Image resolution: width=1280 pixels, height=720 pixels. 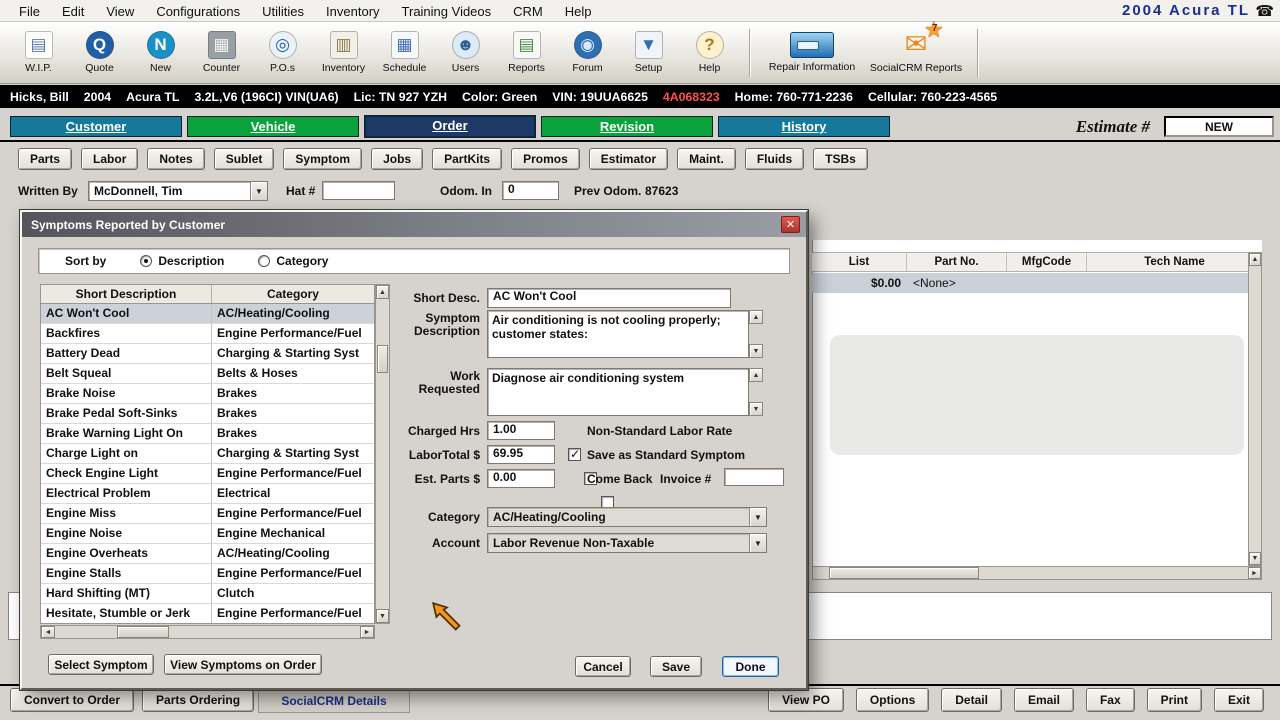 What do you see at coordinates (578, 11) in the screenshot?
I see `menu-item: Help` at bounding box center [578, 11].